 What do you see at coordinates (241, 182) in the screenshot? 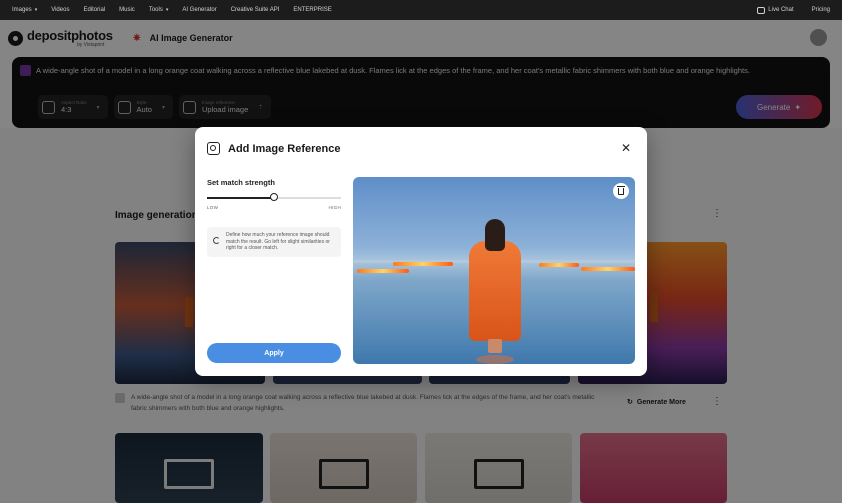
I see `strength-title: Set match strength` at bounding box center [241, 182].